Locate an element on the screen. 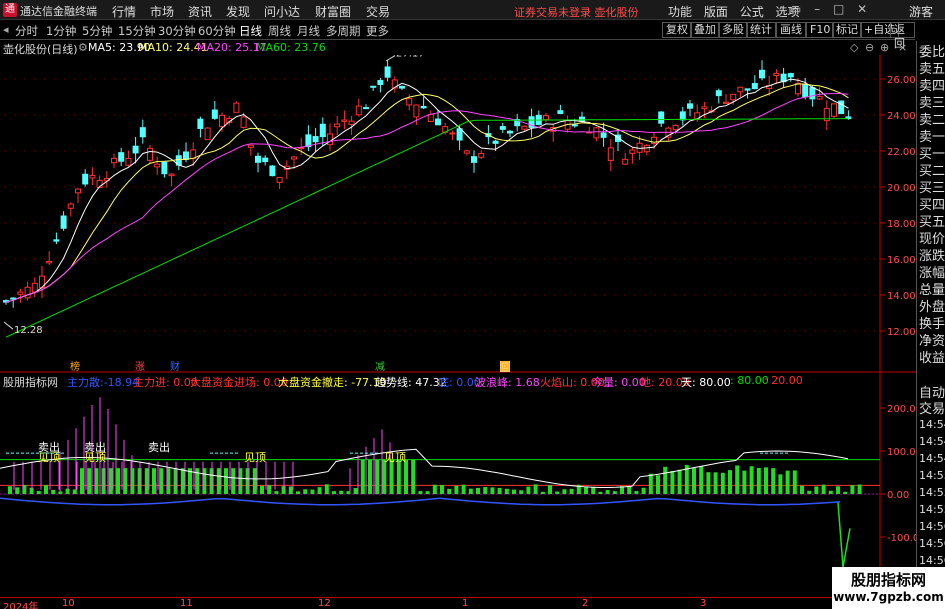 This screenshot has height=609, width=945. period-intraday: 分时 is located at coordinates (26, 31).